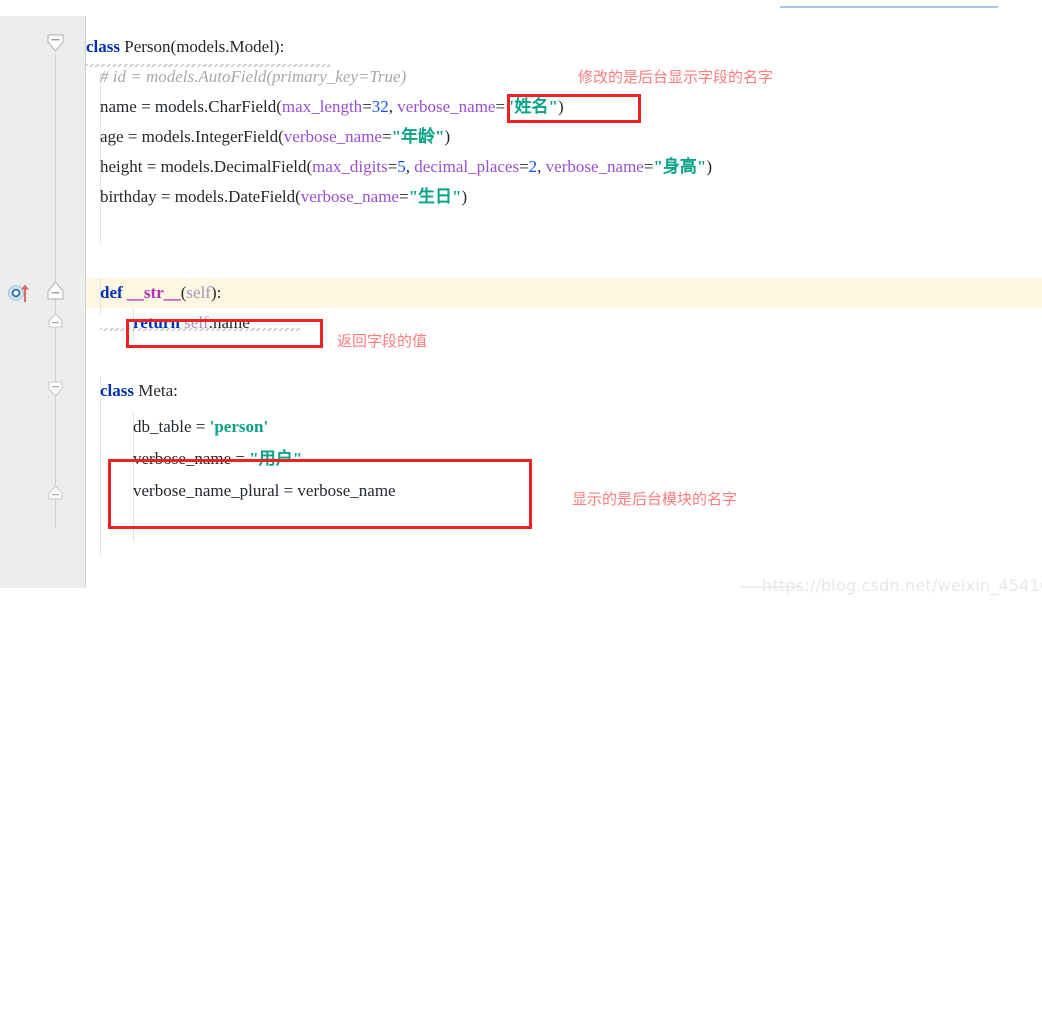 The image size is (1042, 1016). I want to click on code-line-class-meta: class Meta:, so click(139, 391).